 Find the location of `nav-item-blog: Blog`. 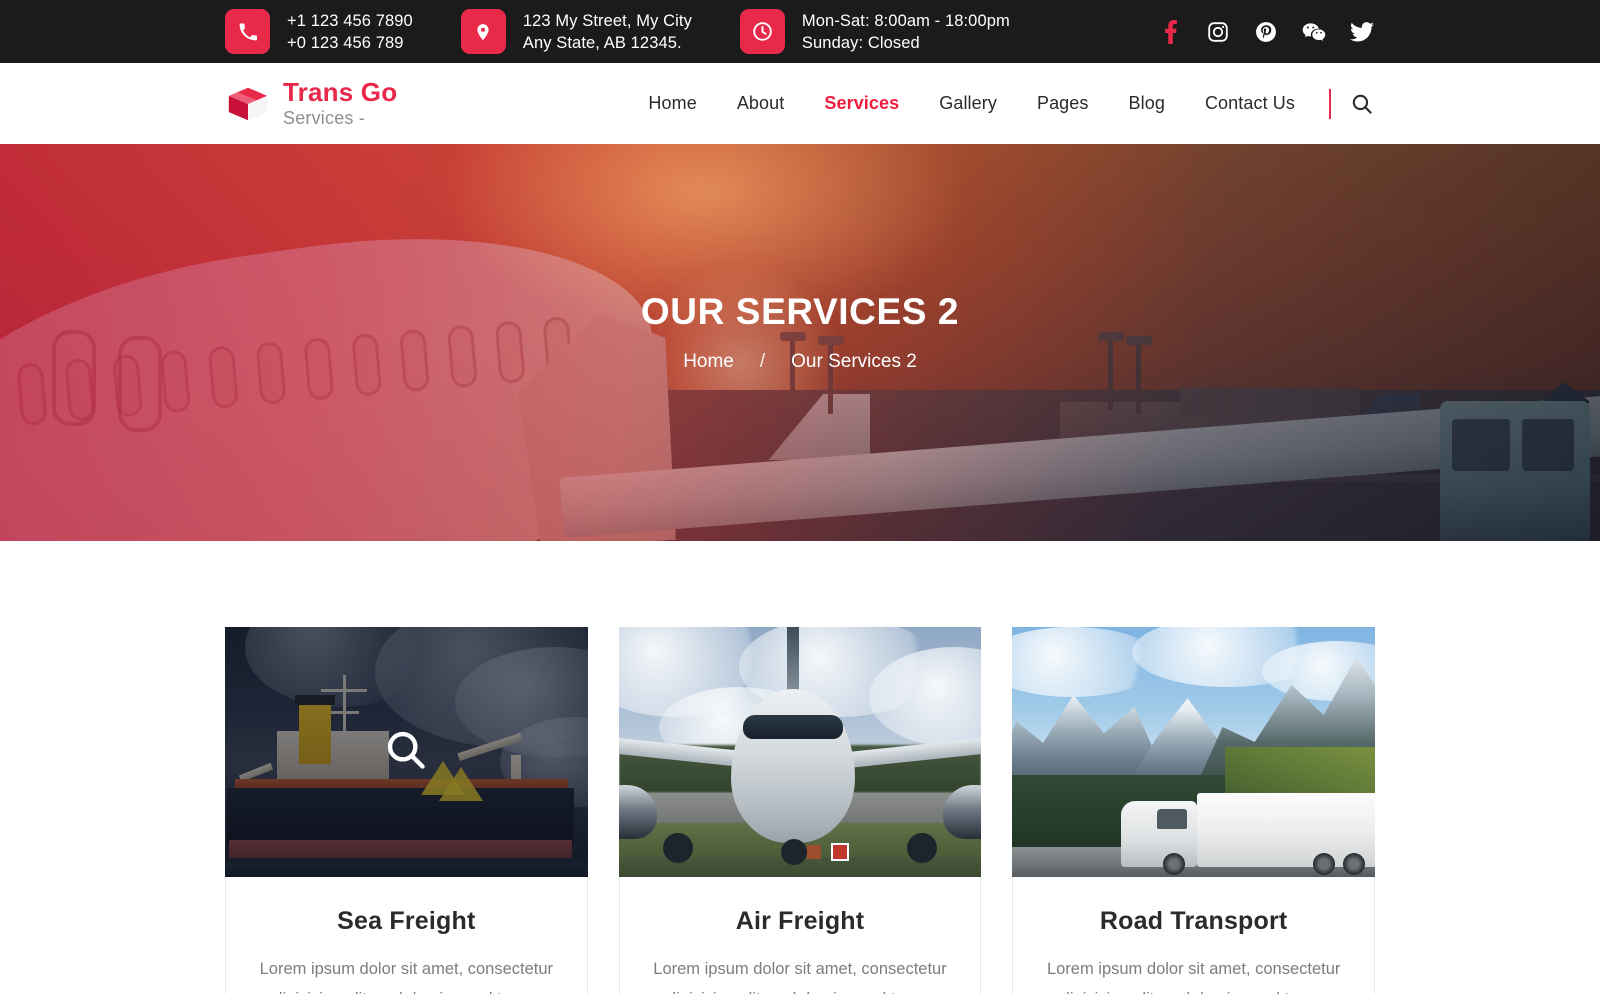

nav-item-blog: Blog is located at coordinates (1147, 103).